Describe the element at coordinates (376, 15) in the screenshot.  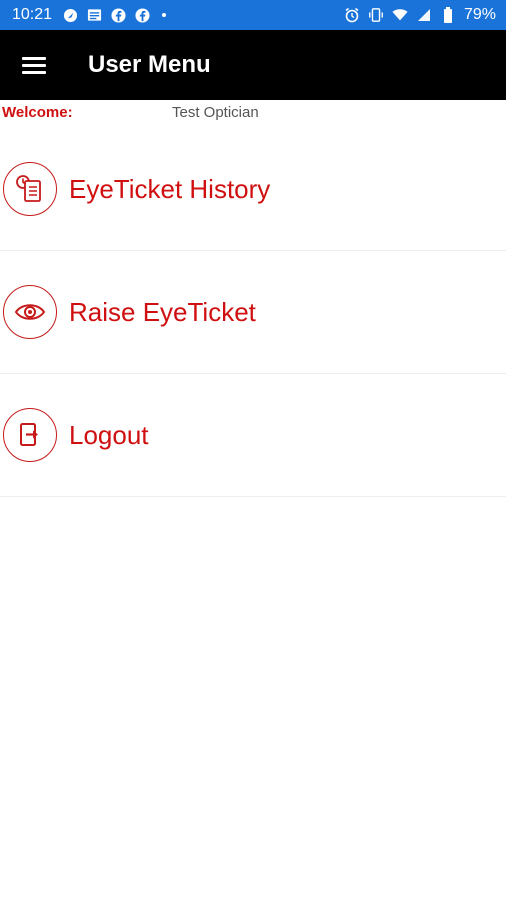
I see `vibrate-icon` at that location.